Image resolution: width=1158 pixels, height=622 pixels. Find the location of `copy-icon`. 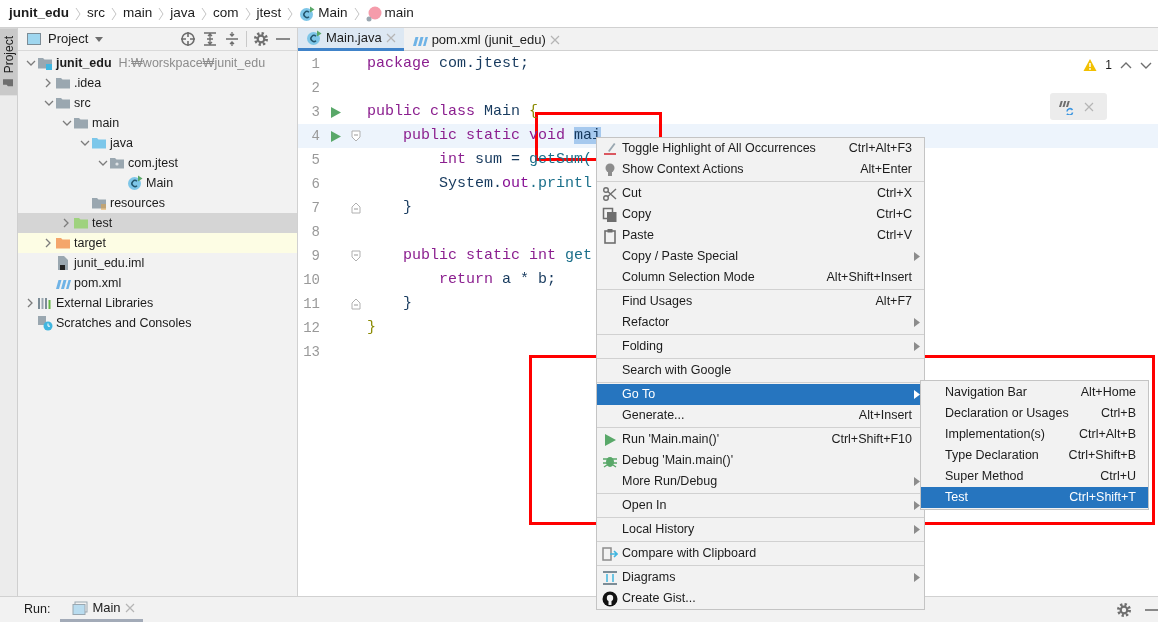

copy-icon is located at coordinates (609, 214).